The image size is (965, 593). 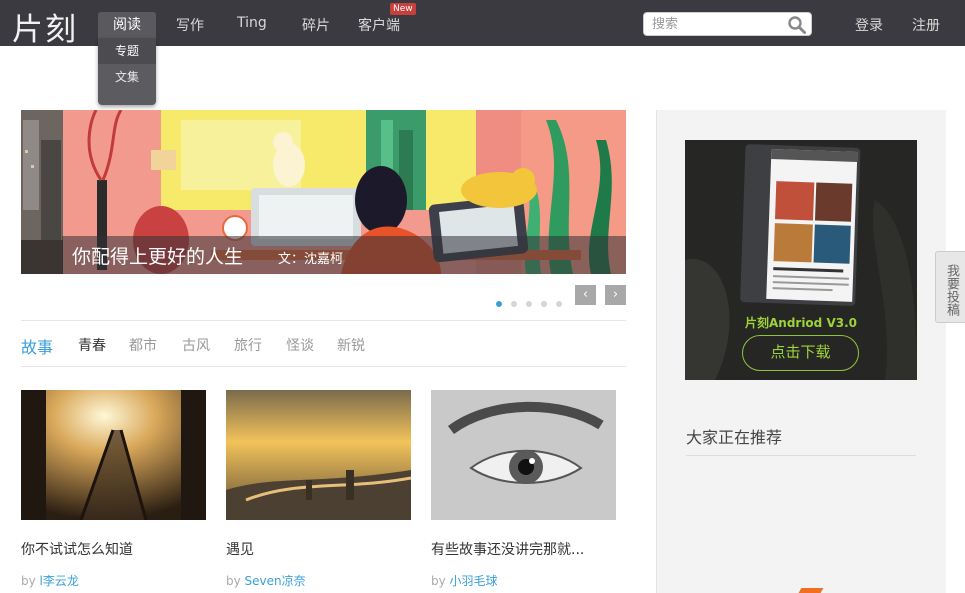 I want to click on article-byline: by 小羽毛球, so click(x=464, y=580).